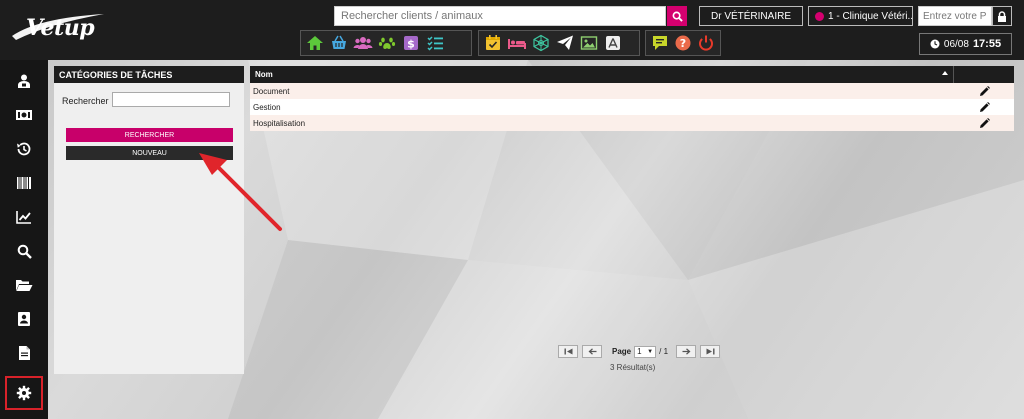 Image resolution: width=1024 pixels, height=419 pixels. Describe the element at coordinates (751, 16) in the screenshot. I see `veterinarian-button: Dr VÉTÉRINAIRE` at that location.